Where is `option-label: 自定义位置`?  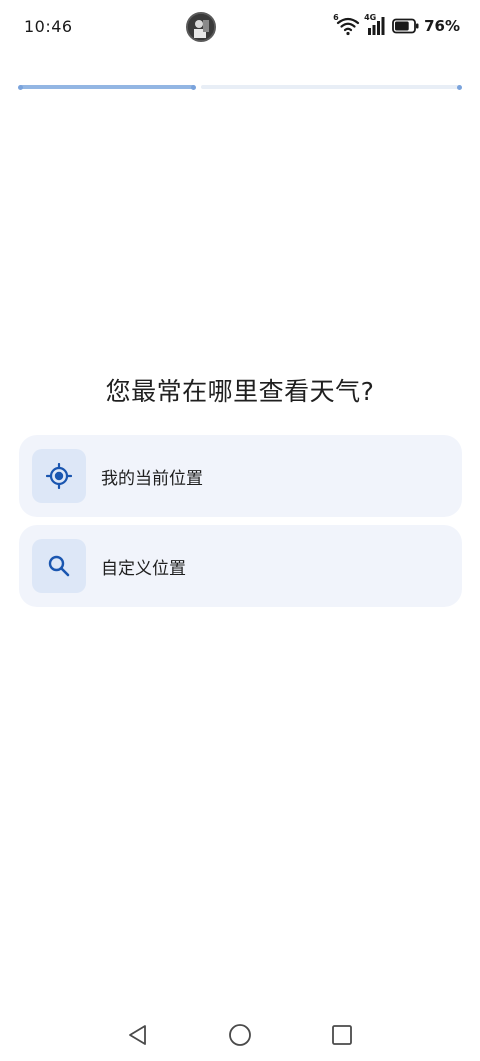
option-label: 自定义位置 is located at coordinates (143, 568).